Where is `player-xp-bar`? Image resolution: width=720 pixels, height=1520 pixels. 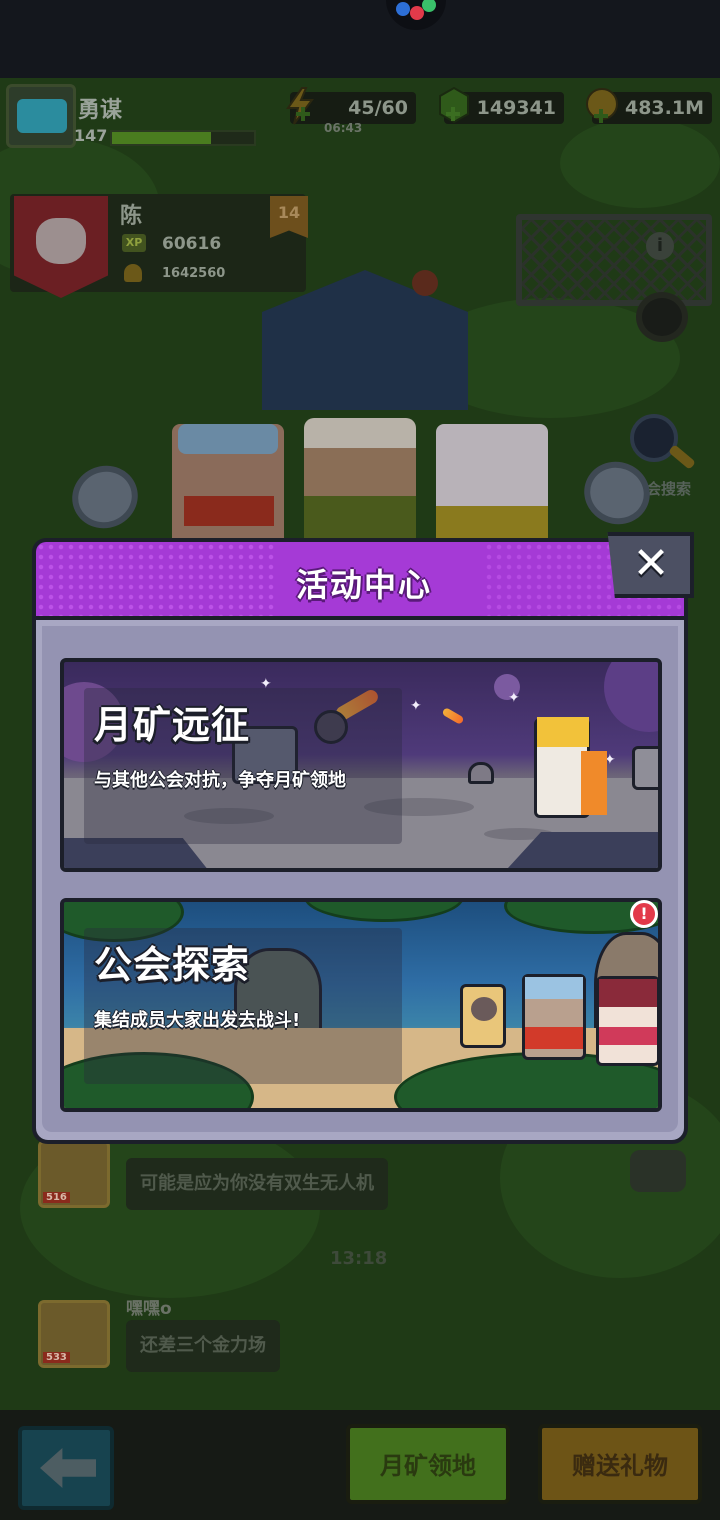
player-xp-bar is located at coordinates (183, 138).